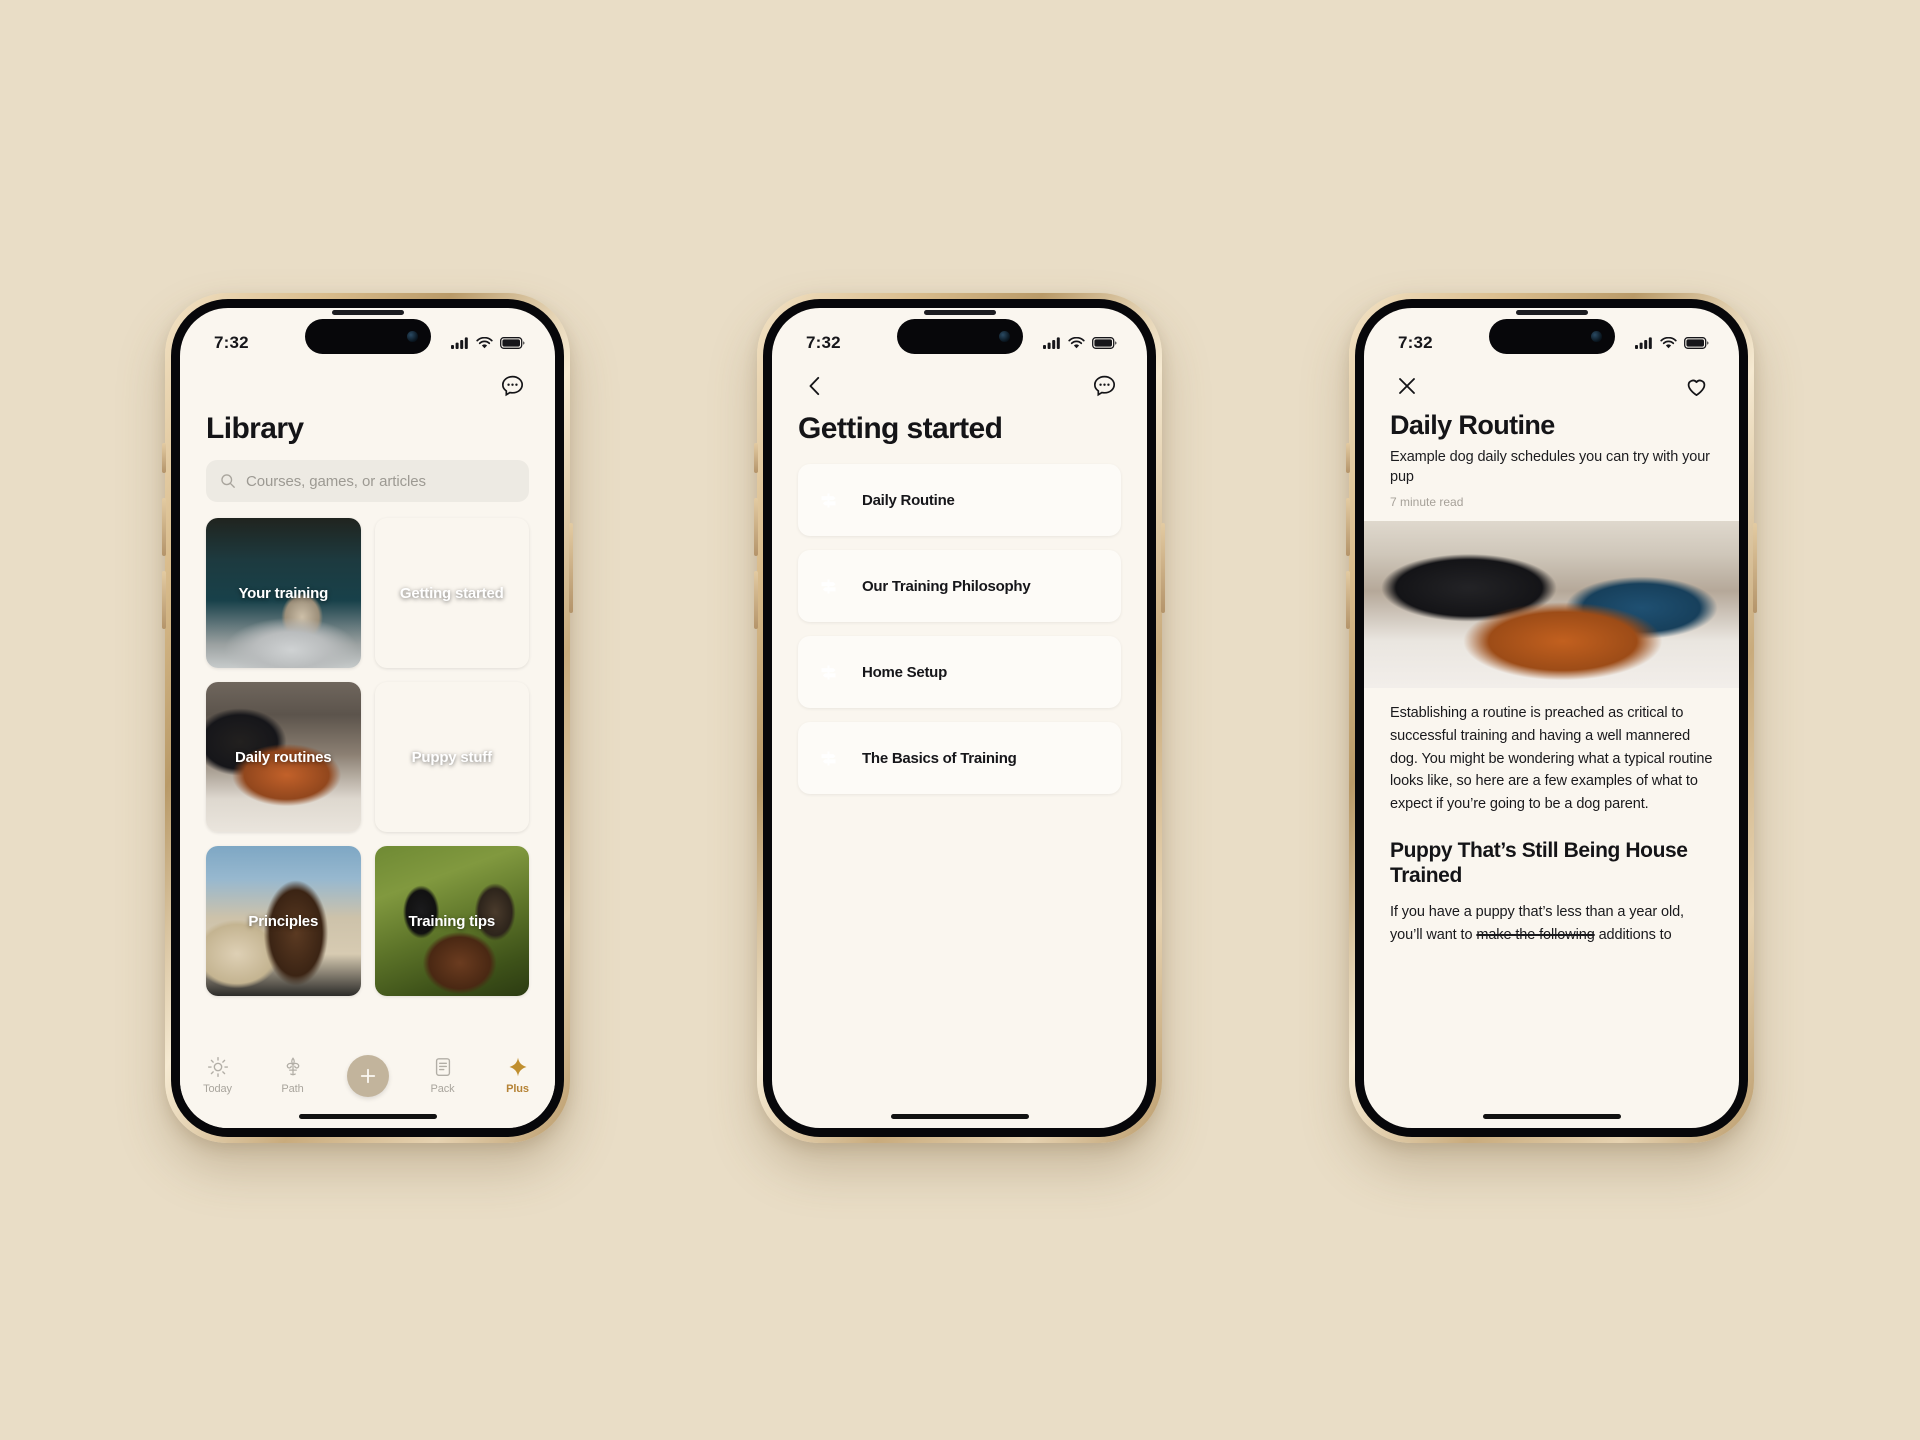 This screenshot has height=1440, width=1920. Describe the element at coordinates (1633, 934) in the screenshot. I see `paragraph-2-part-2: additions to` at that location.